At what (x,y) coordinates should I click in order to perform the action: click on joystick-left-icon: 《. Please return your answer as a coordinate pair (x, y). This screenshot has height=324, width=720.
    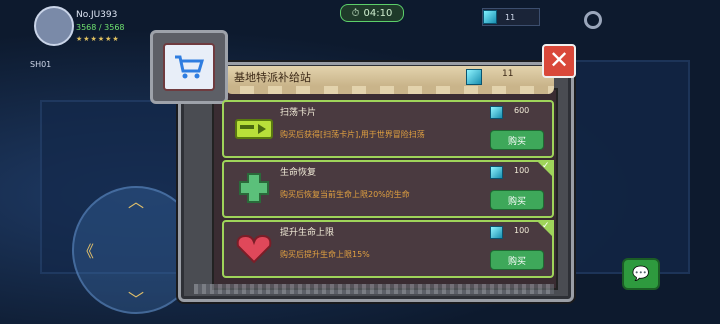
    Looking at the image, I should click on (86, 251).